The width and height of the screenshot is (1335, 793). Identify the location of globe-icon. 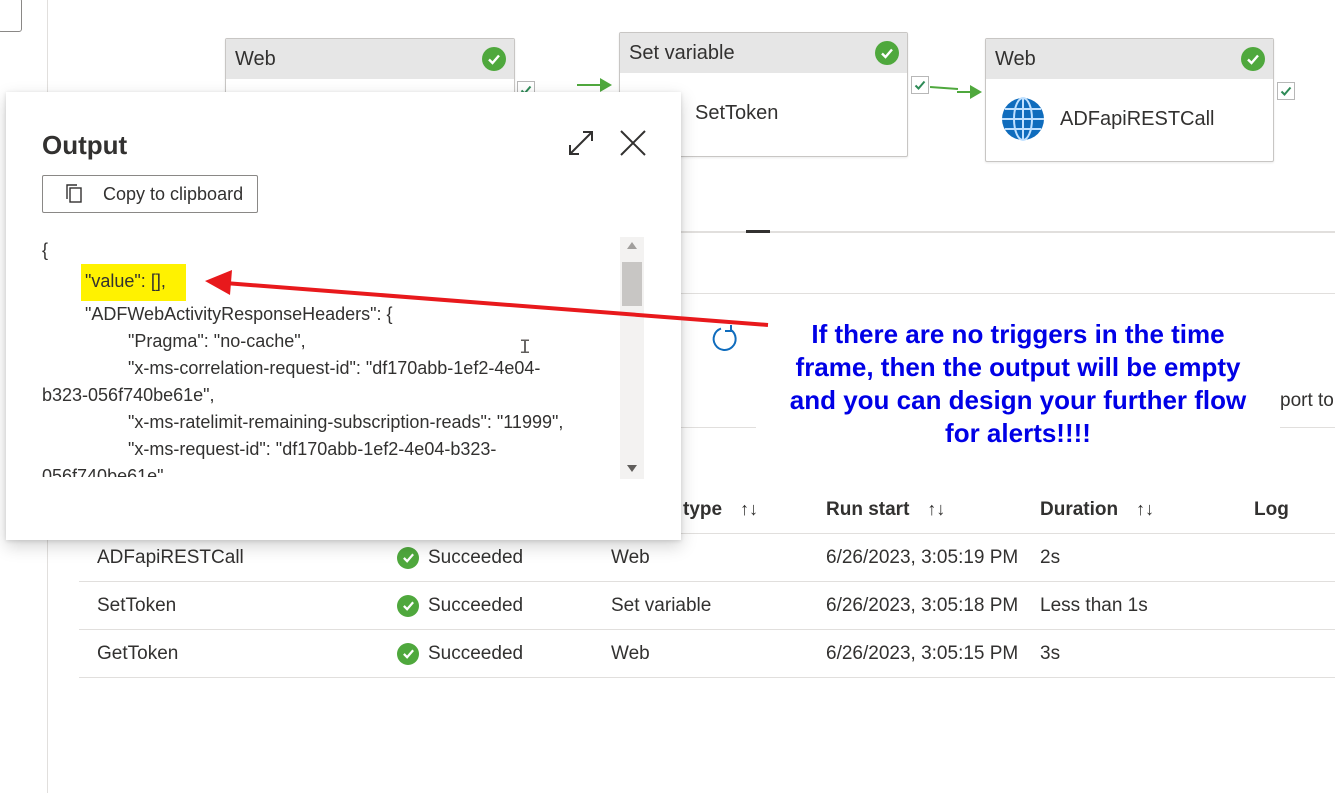
(1023, 119).